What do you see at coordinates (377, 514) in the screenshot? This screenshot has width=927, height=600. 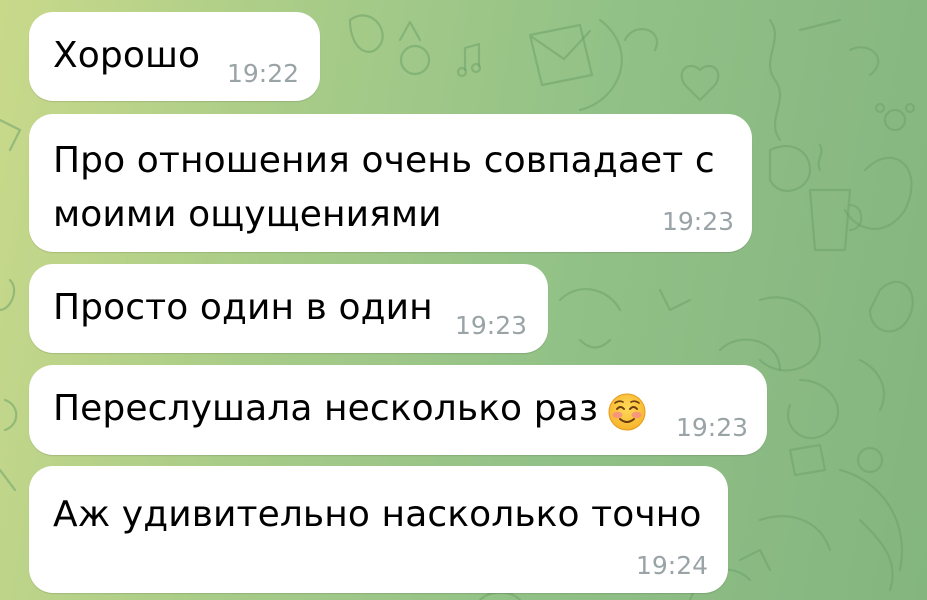 I see `message-text: Аж удивительно насколько точно` at bounding box center [377, 514].